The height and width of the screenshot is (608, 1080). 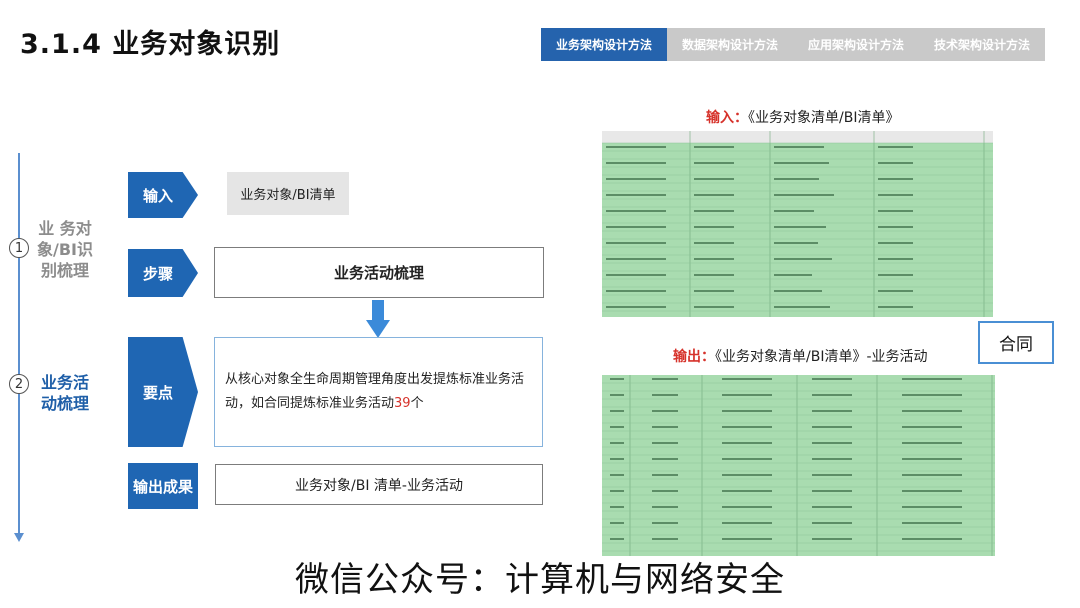 What do you see at coordinates (288, 193) in the screenshot?
I see `input-value: 业务对象/BI清单` at bounding box center [288, 193].